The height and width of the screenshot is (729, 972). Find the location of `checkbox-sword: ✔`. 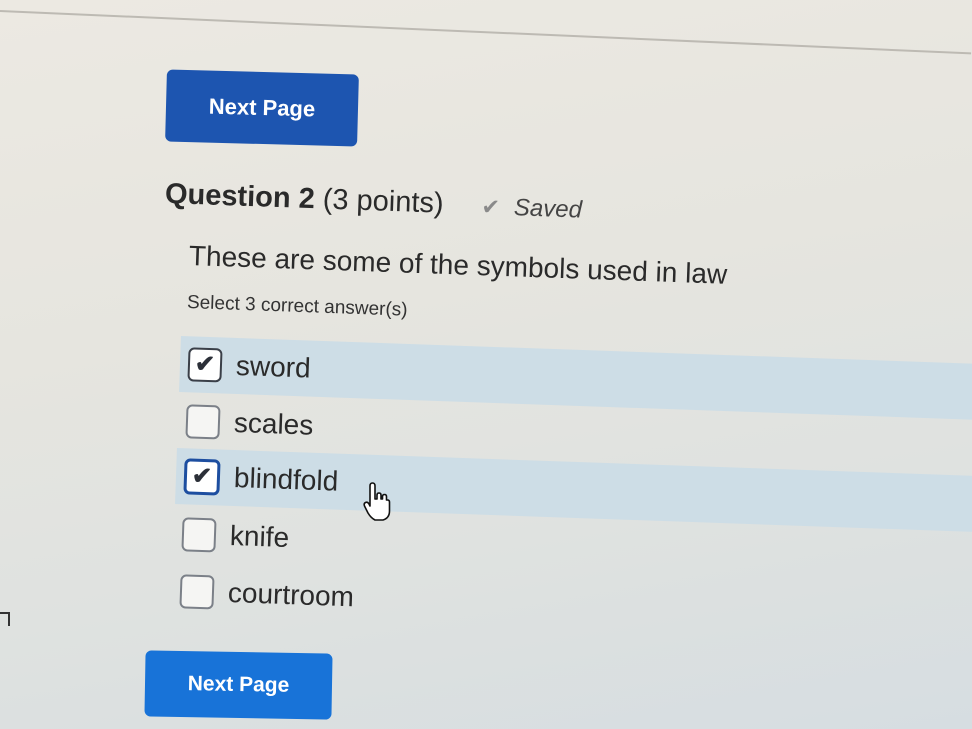

checkbox-sword: ✔ is located at coordinates (205, 365).